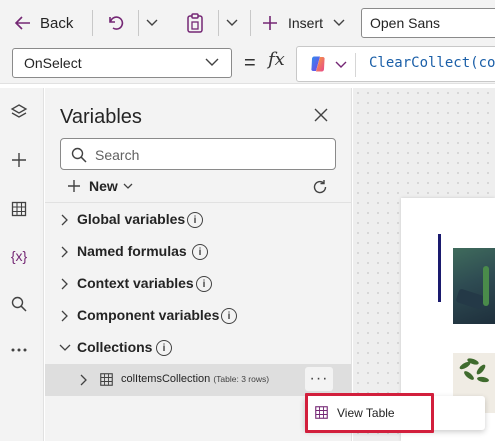  What do you see at coordinates (115, 347) in the screenshot?
I see `tree-row-label: Collections` at bounding box center [115, 347].